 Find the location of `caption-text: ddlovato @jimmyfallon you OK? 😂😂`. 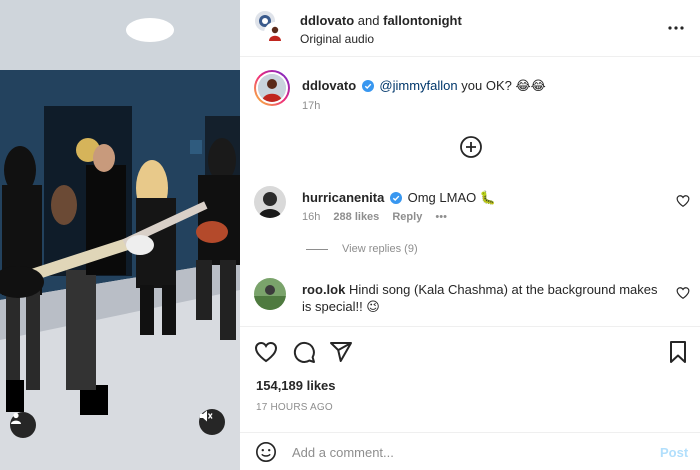

caption-text: ddlovato @jimmyfallon you OK? 😂😂 is located at coordinates (424, 86).